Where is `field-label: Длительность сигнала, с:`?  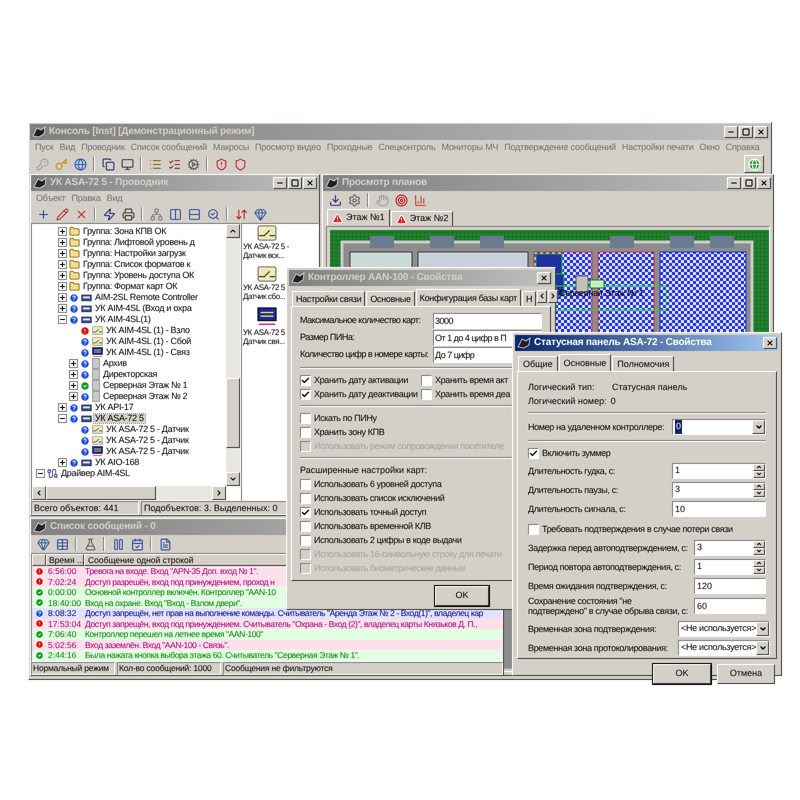 field-label: Длительность сигнала, с: is located at coordinates (577, 509).